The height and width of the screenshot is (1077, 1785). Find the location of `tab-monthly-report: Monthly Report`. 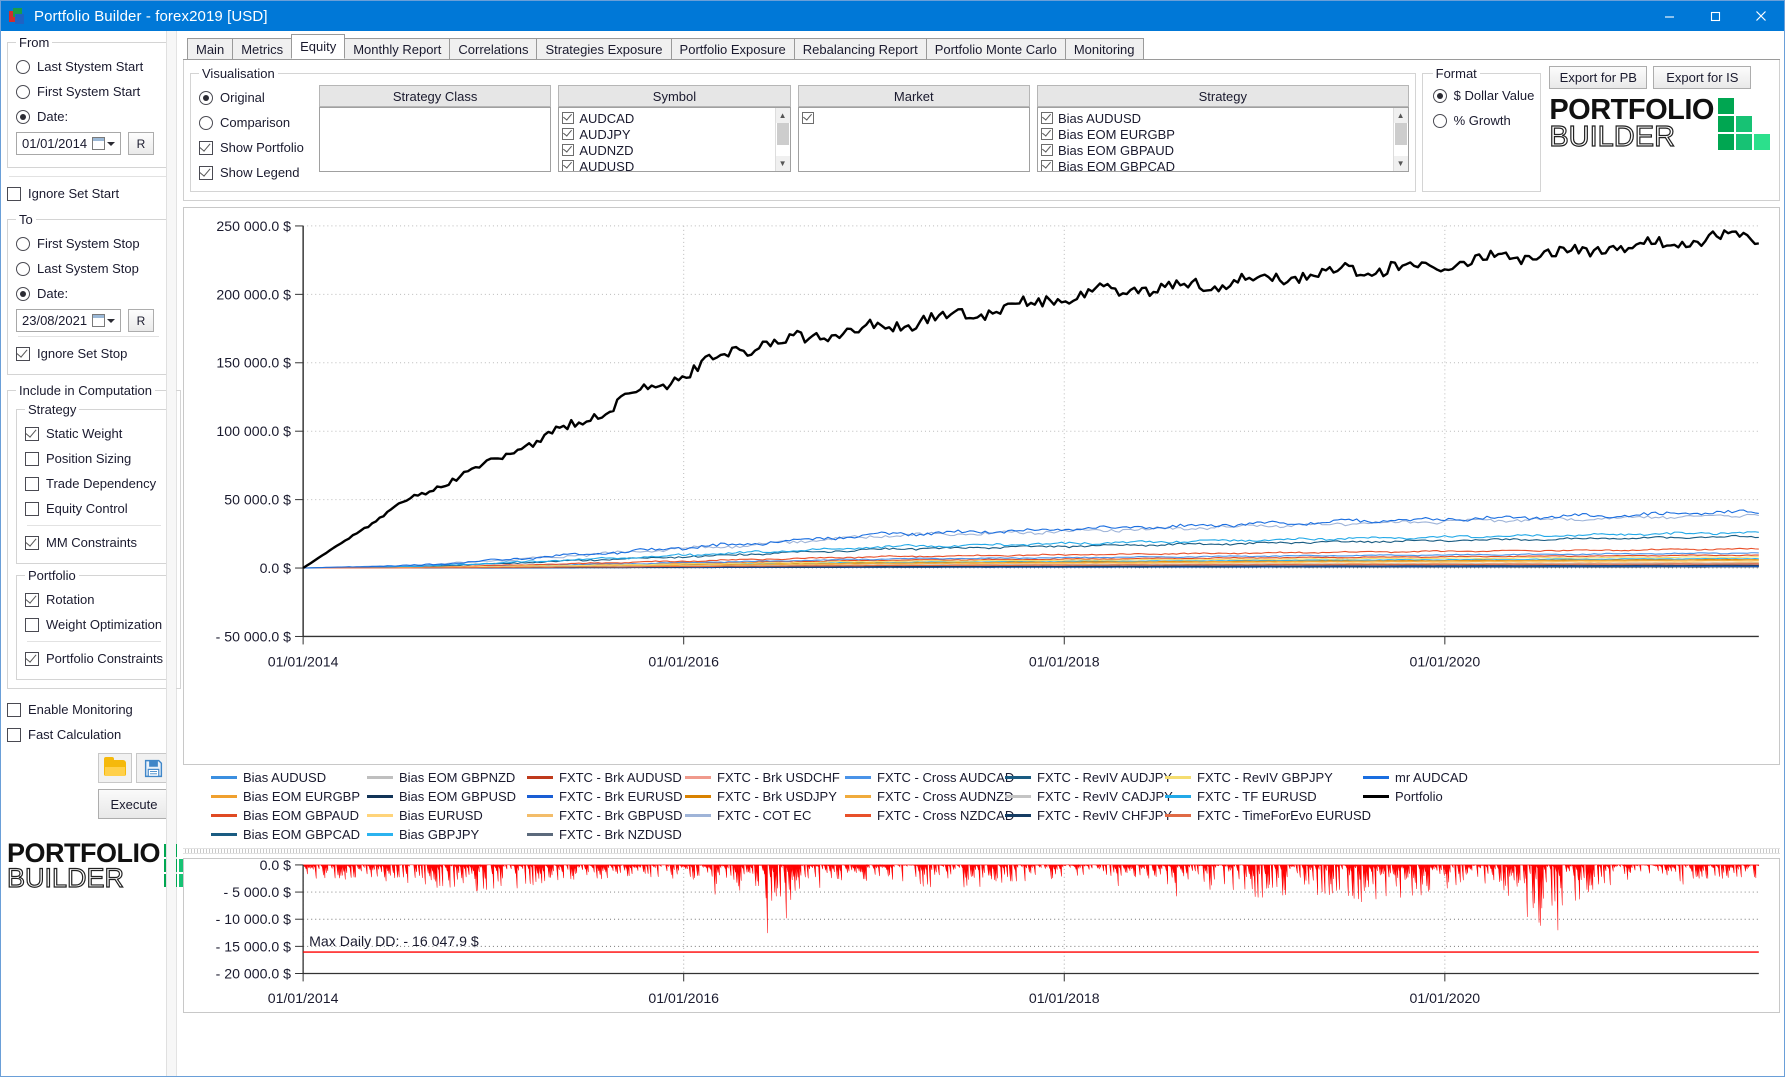

tab-monthly-report: Monthly Report is located at coordinates (397, 48).